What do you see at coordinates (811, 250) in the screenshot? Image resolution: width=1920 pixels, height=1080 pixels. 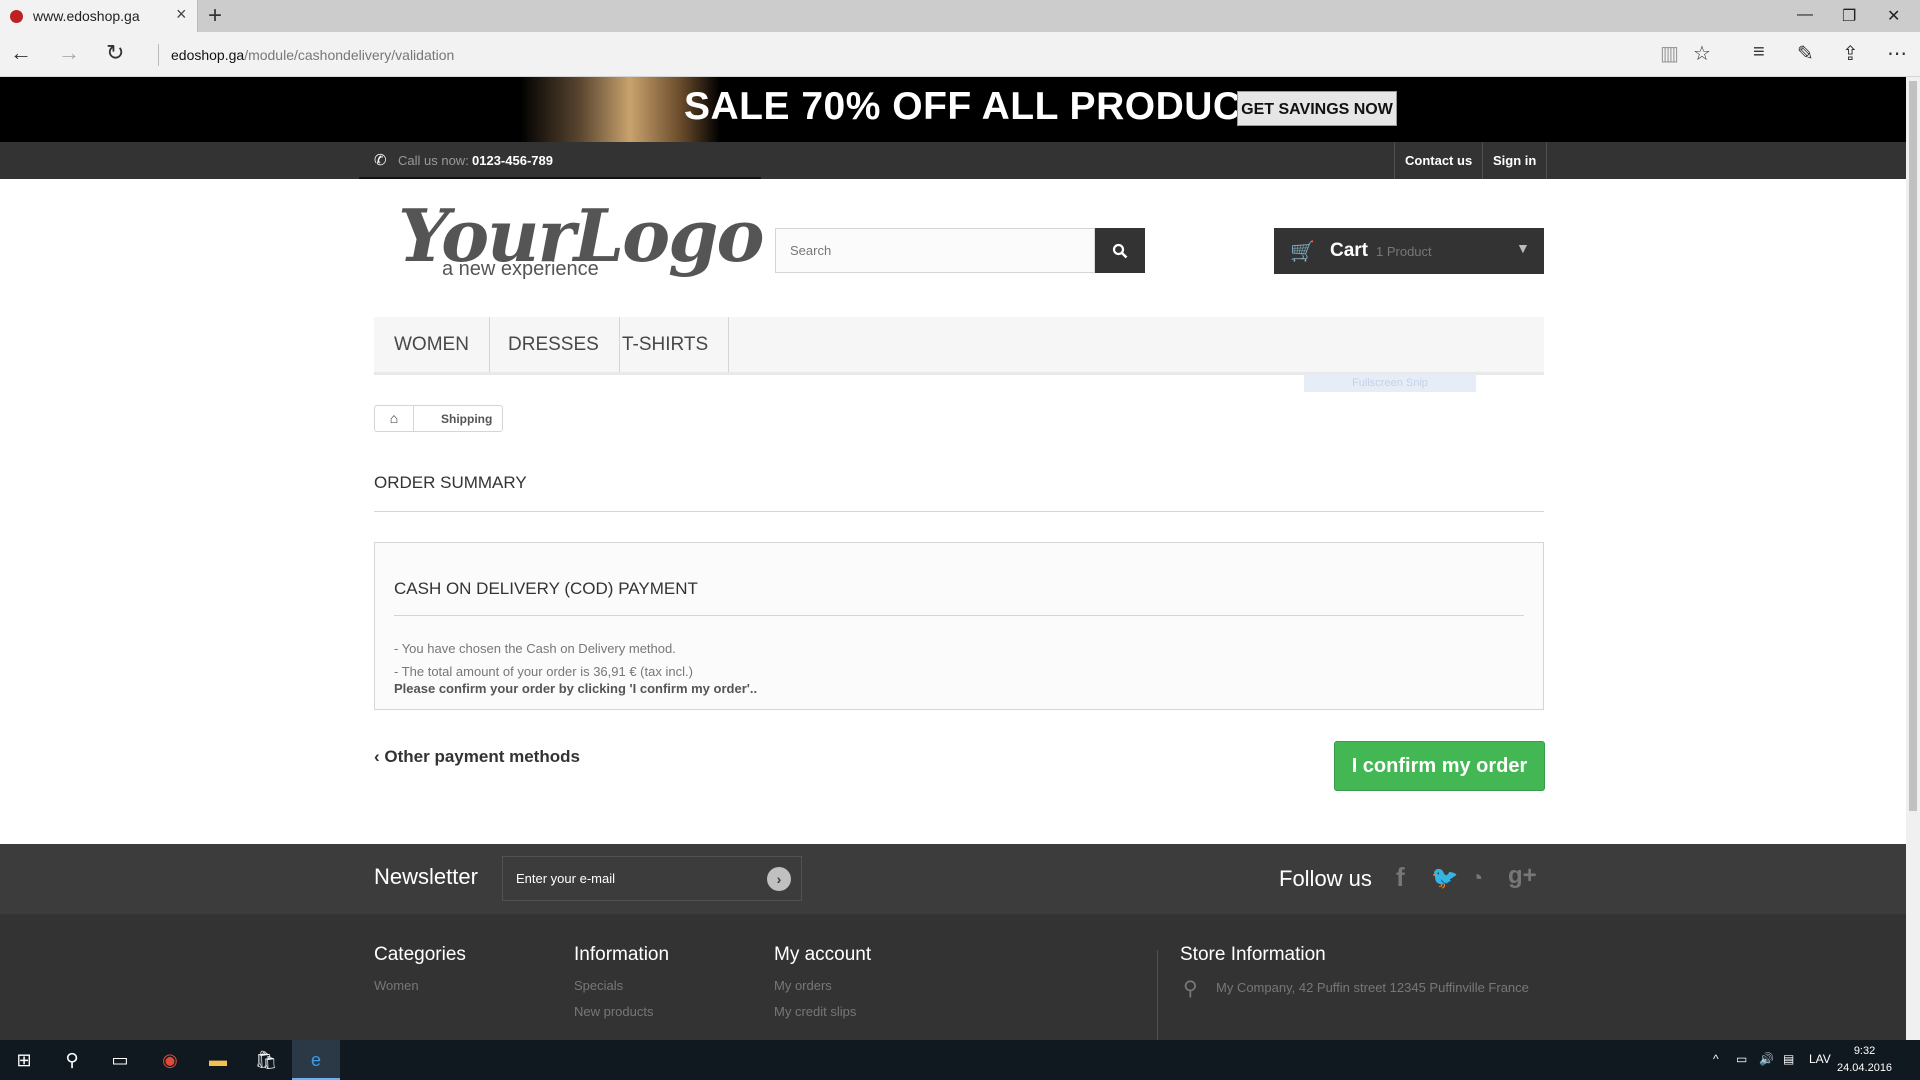 I see `search-placeholder: Search` at bounding box center [811, 250].